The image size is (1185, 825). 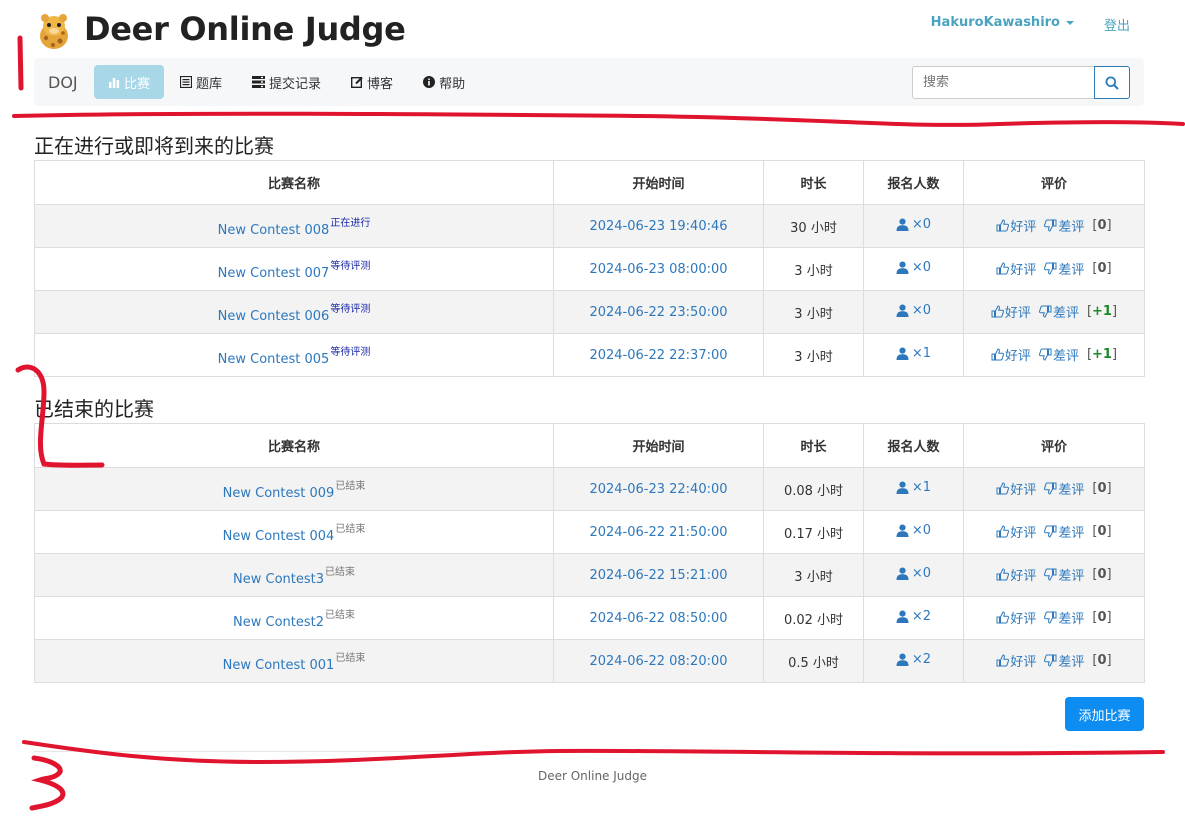 What do you see at coordinates (658, 355) in the screenshot?
I see `start-time-link: 2024-06-22 22:37:00` at bounding box center [658, 355].